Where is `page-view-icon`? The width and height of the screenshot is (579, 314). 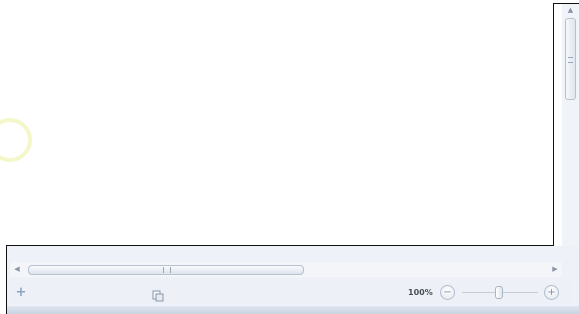 page-view-icon is located at coordinates (158, 294).